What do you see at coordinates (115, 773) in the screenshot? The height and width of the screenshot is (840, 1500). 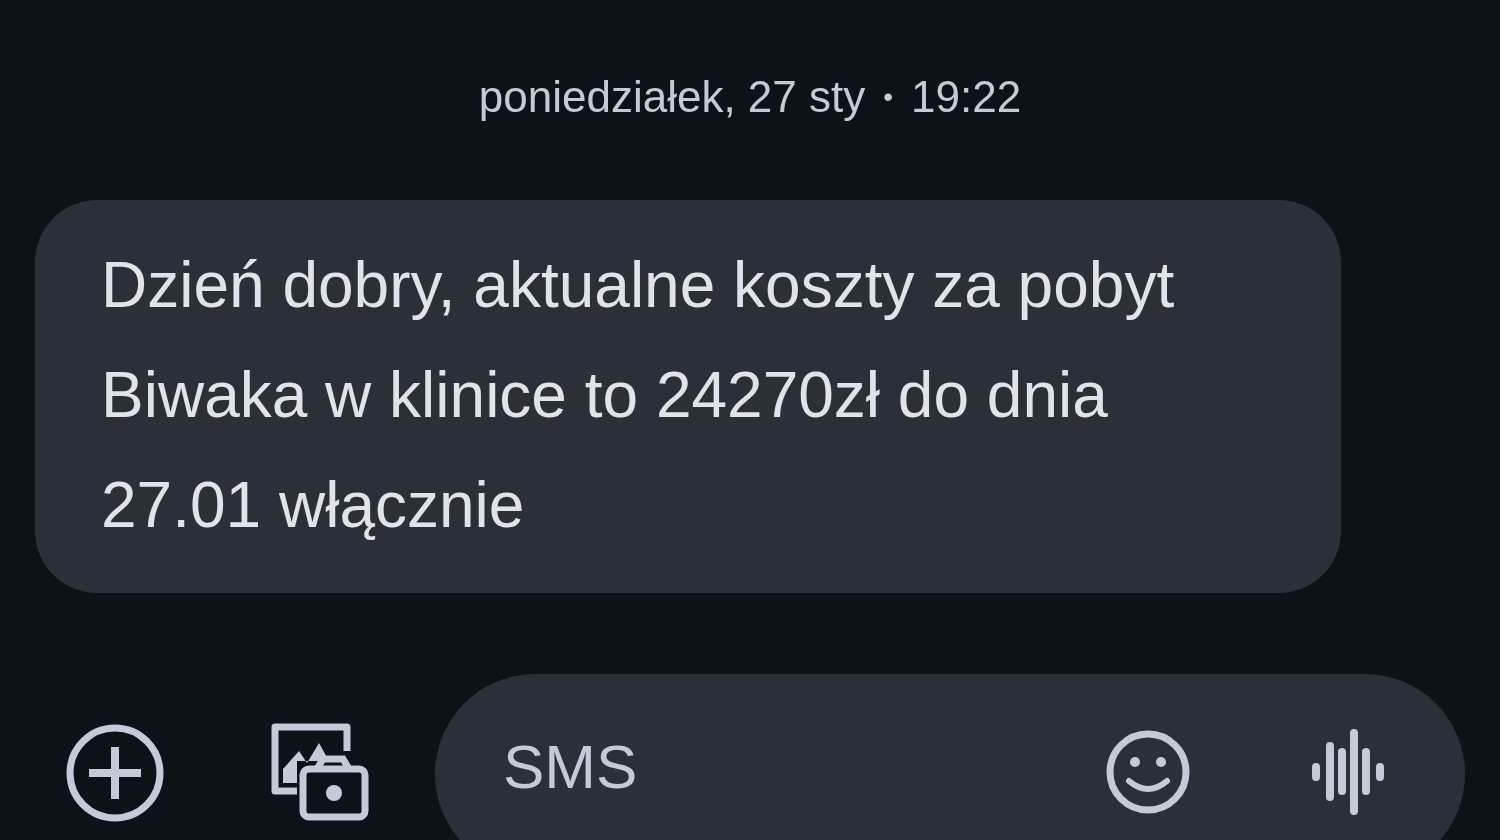 I see `add-icon` at bounding box center [115, 773].